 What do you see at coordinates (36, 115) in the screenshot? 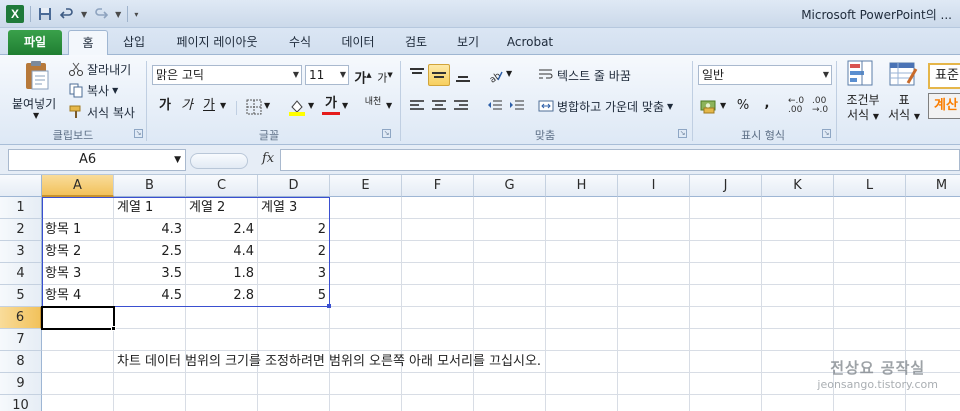
I see `paste-dropdown-icon: ▼` at bounding box center [36, 115].